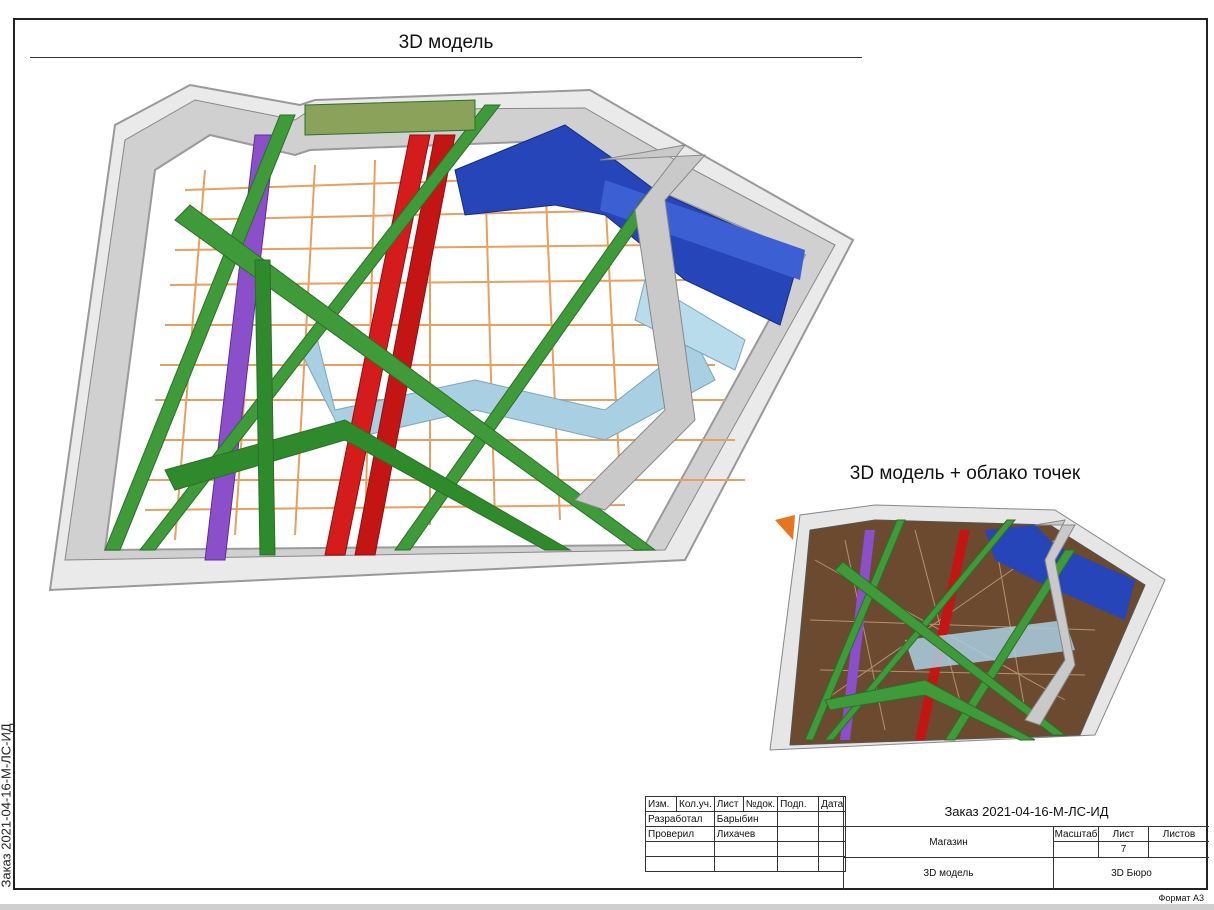 The image size is (1214, 910). I want to click on checked-name: Лихачев, so click(746, 834).